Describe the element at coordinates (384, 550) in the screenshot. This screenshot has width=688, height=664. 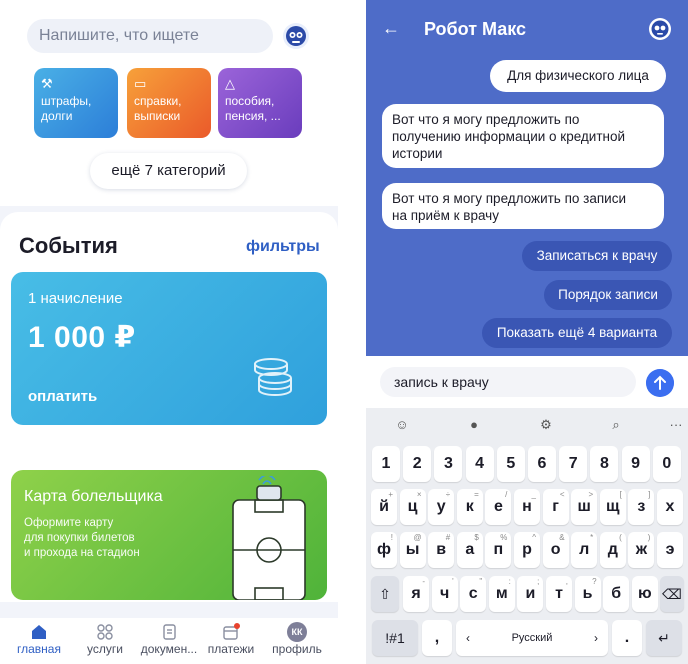
I see `key-ф: ф!` at that location.